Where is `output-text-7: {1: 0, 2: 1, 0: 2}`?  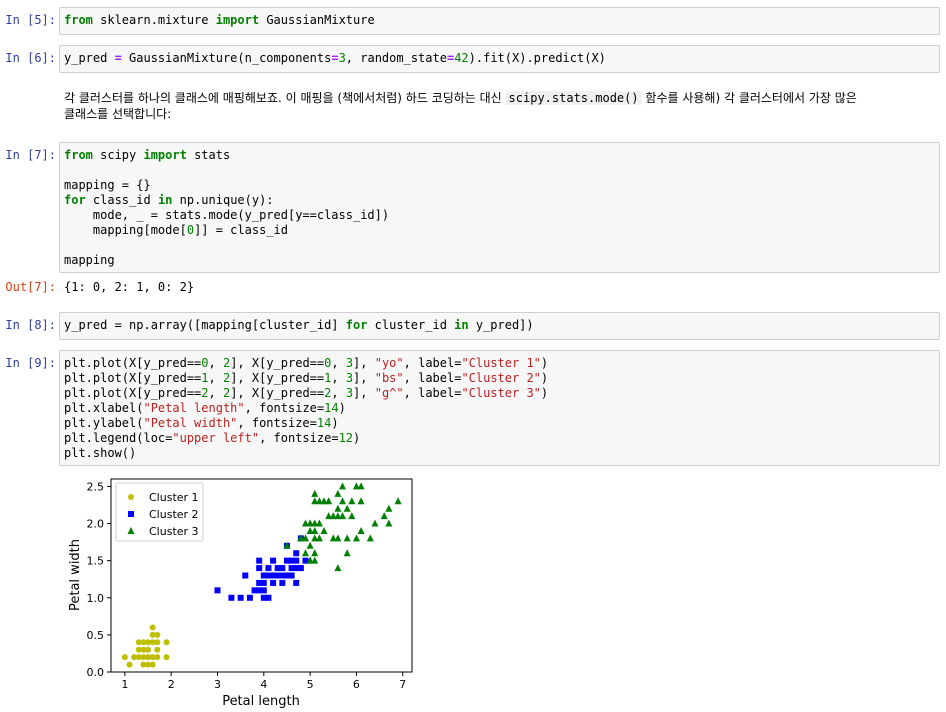
output-text-7: {1: 0, 2: 1, 0: 2} is located at coordinates (129, 287).